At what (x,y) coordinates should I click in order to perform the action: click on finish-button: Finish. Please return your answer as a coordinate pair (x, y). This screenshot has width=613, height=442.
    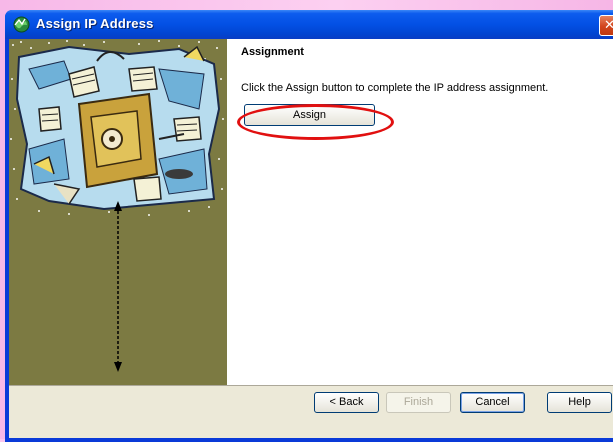
    Looking at the image, I should click on (418, 402).